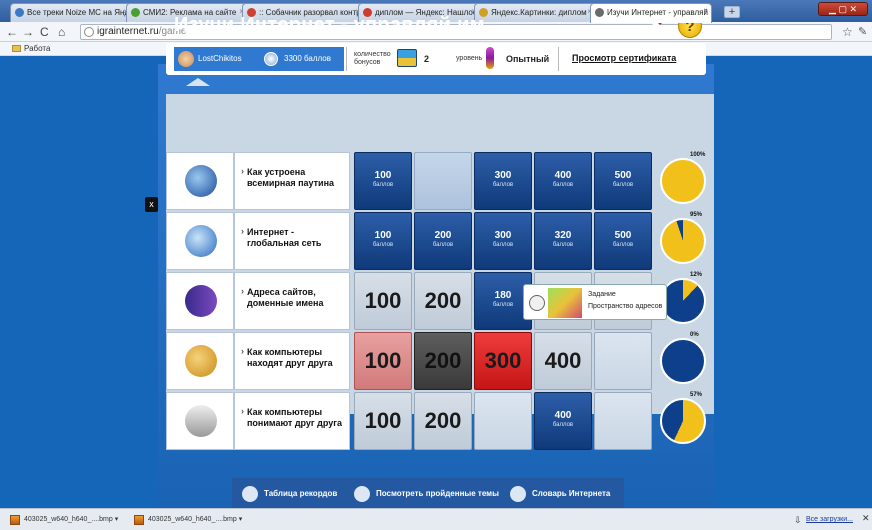 The width and height of the screenshot is (872, 530). I want to click on bookmark-folder-work: Работа, so click(31, 48).